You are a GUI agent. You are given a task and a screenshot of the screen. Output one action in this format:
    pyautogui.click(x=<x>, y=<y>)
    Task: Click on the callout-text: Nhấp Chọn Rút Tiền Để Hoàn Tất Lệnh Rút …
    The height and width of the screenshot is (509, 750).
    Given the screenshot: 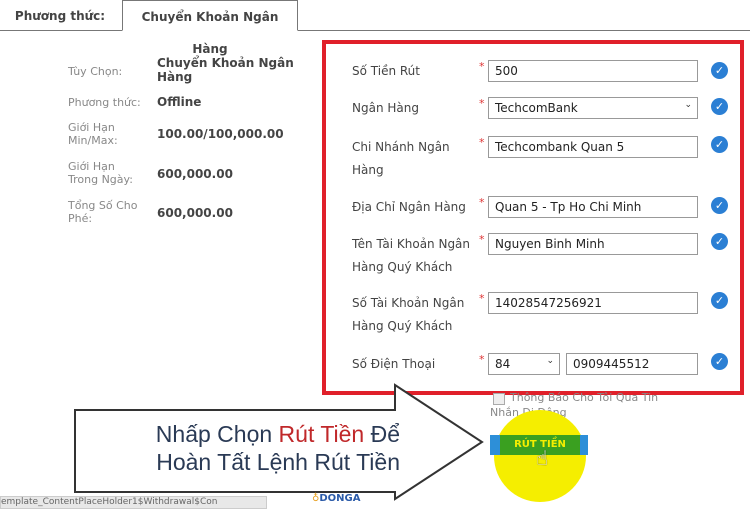 What is the action you would take?
    pyautogui.click(x=240, y=448)
    